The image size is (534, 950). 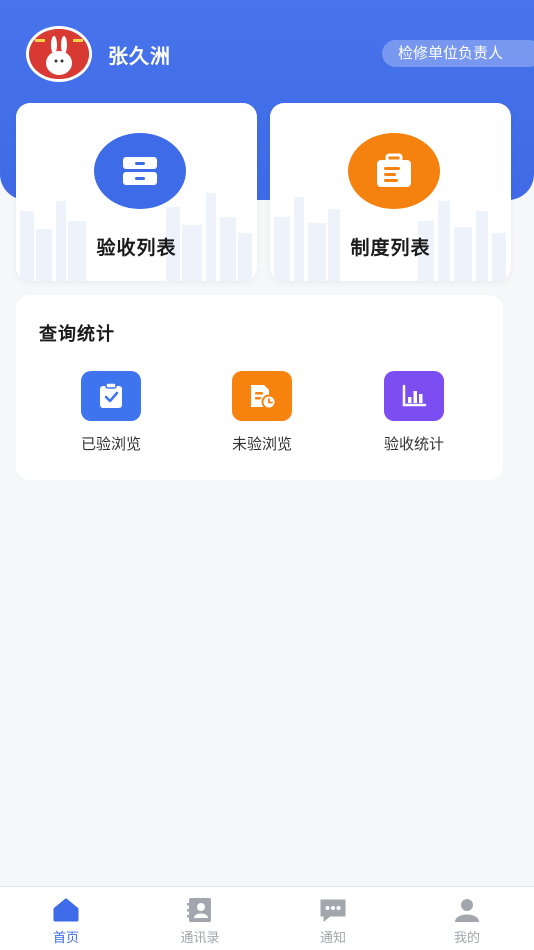 I want to click on tab-notifications: 通知, so click(x=333, y=921).